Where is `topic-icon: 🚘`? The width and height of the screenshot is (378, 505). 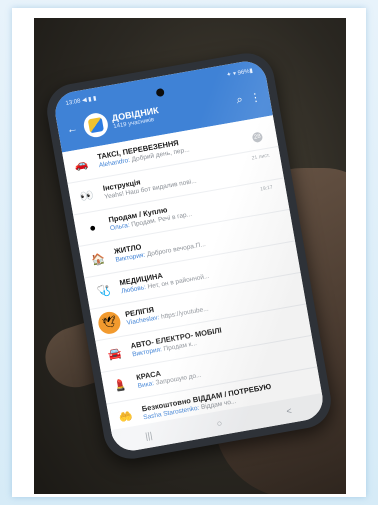
topic-icon: 🚘 is located at coordinates (115, 354).